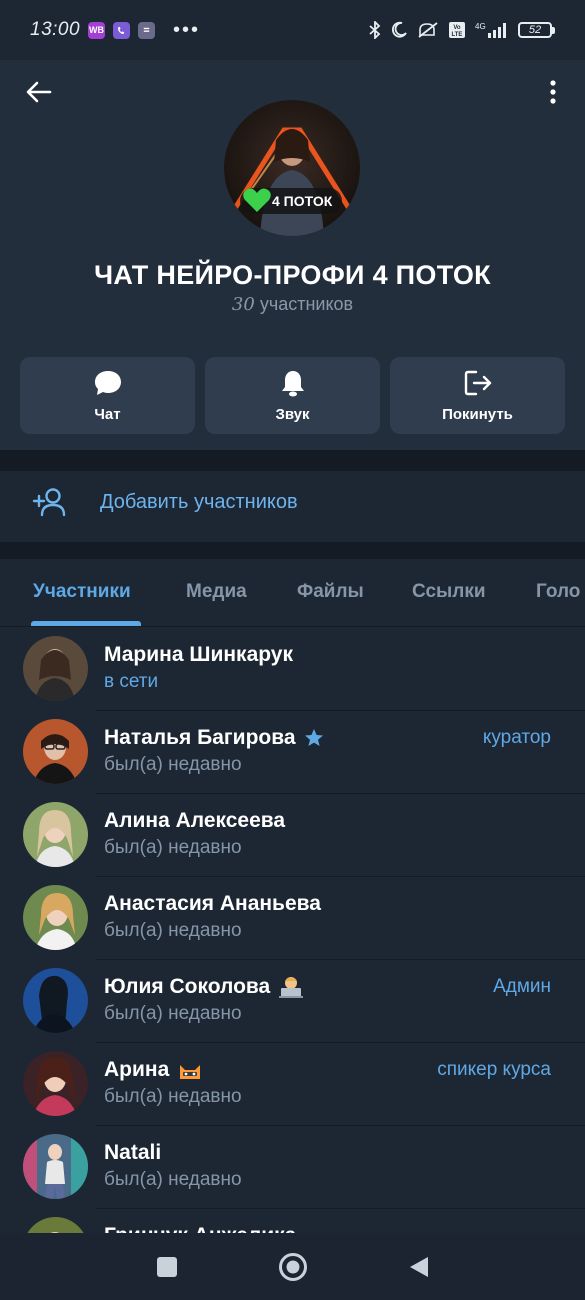 This screenshot has height=1300, width=585. I want to click on pixel-heart-icon, so click(257, 200).